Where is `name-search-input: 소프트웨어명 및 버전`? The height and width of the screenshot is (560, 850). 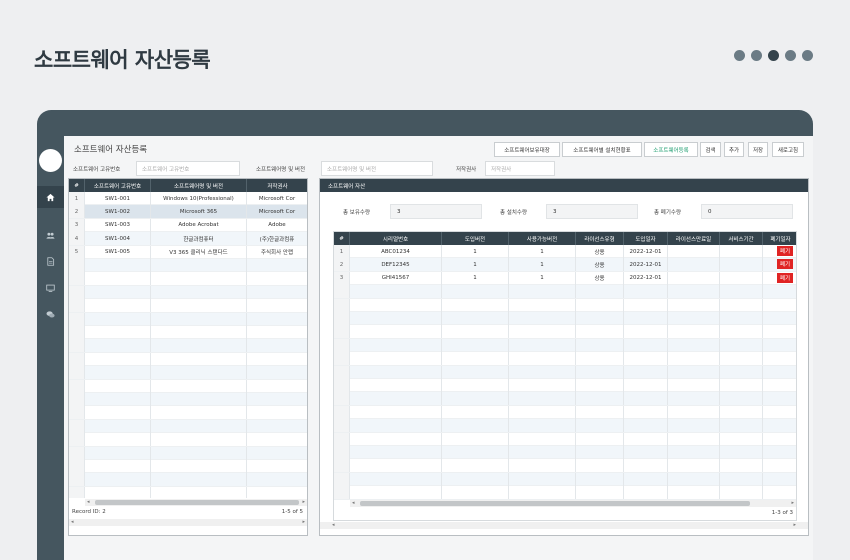 name-search-input: 소프트웨어명 및 버전 is located at coordinates (377, 168).